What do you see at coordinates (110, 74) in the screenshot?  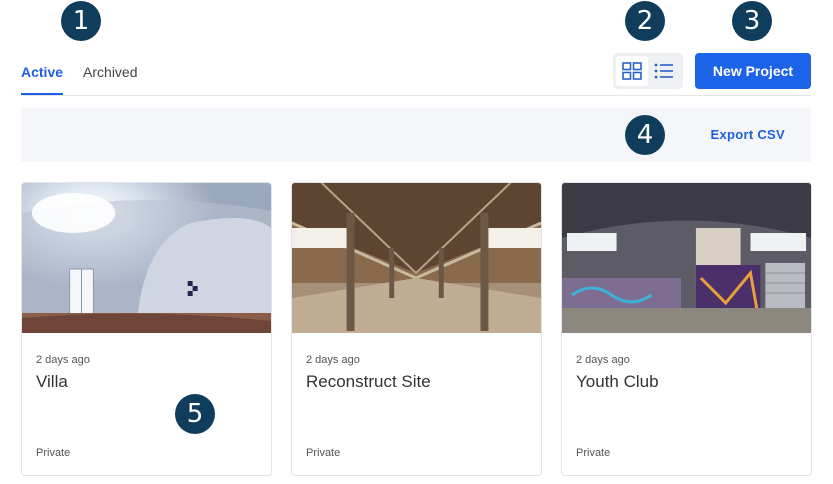 I see `tab-archived: Archived` at bounding box center [110, 74].